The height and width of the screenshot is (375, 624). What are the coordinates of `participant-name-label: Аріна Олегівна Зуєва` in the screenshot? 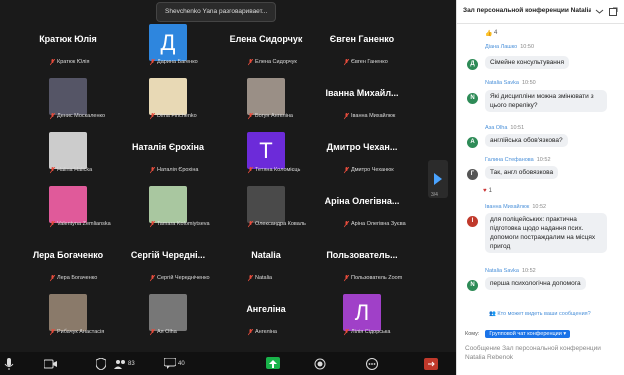 It's located at (374, 224).